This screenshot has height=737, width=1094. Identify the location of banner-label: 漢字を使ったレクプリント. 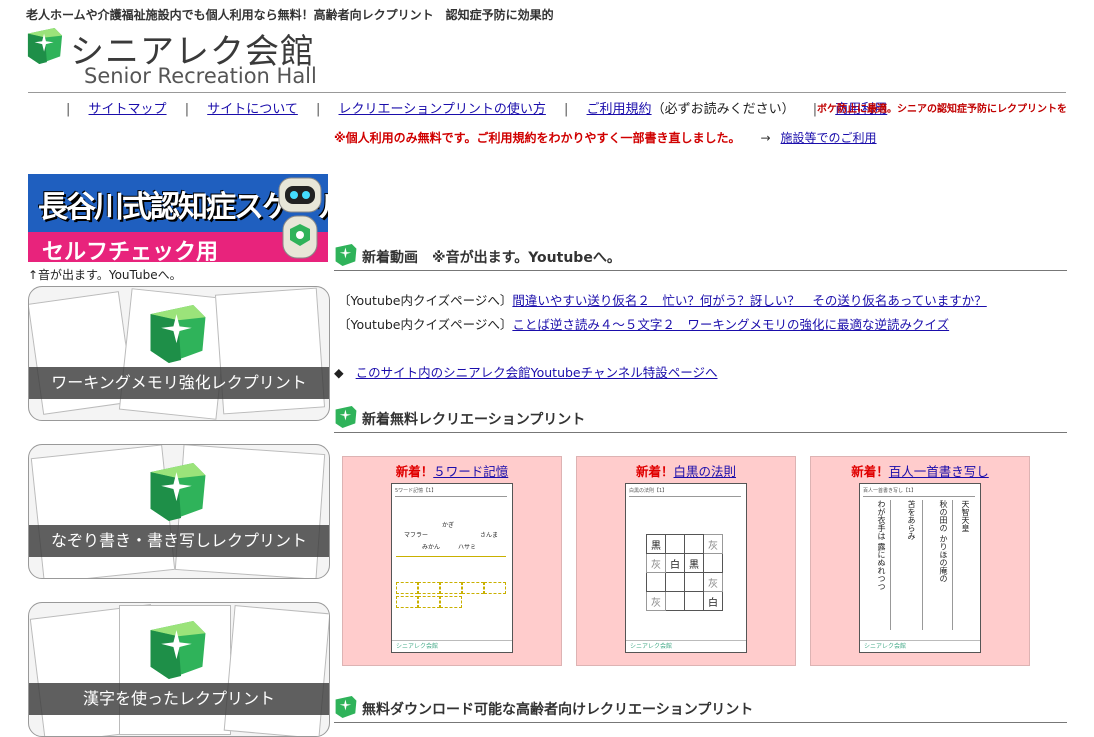
(179, 699).